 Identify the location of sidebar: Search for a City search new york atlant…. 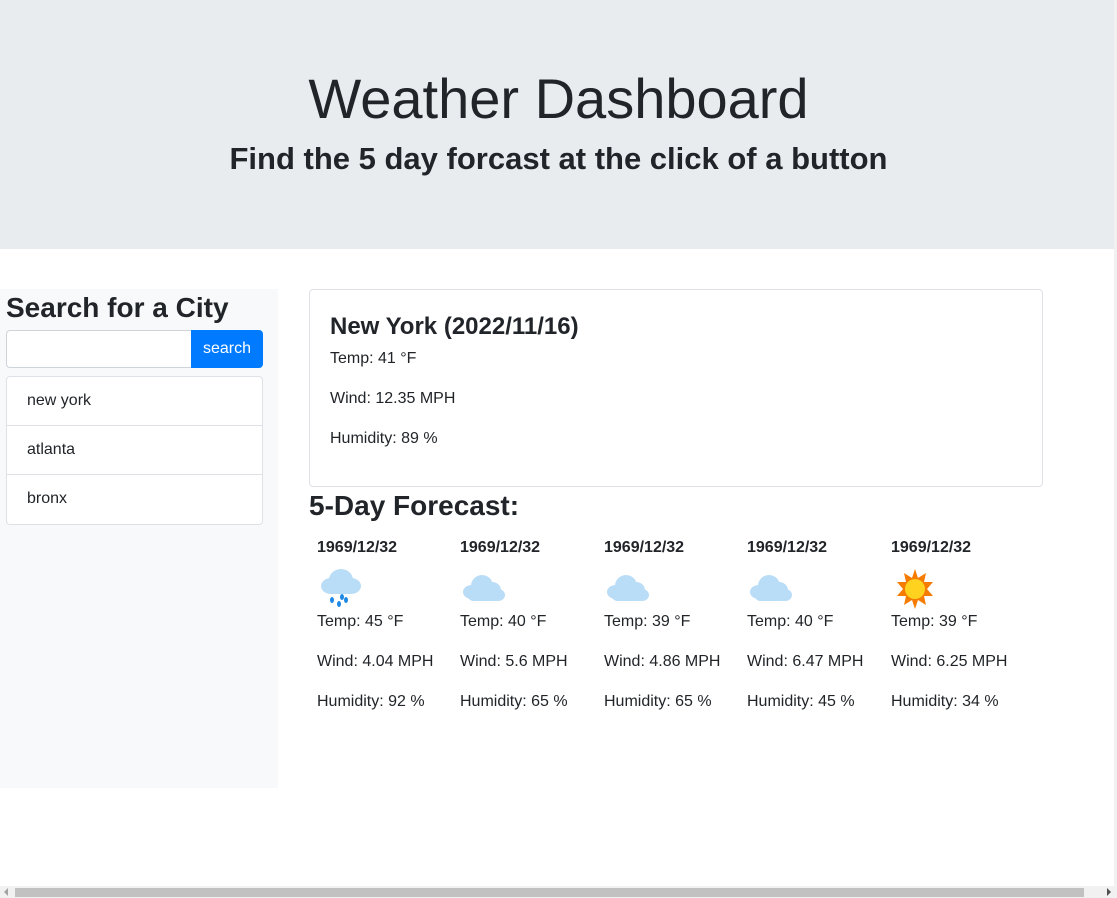
(139, 538).